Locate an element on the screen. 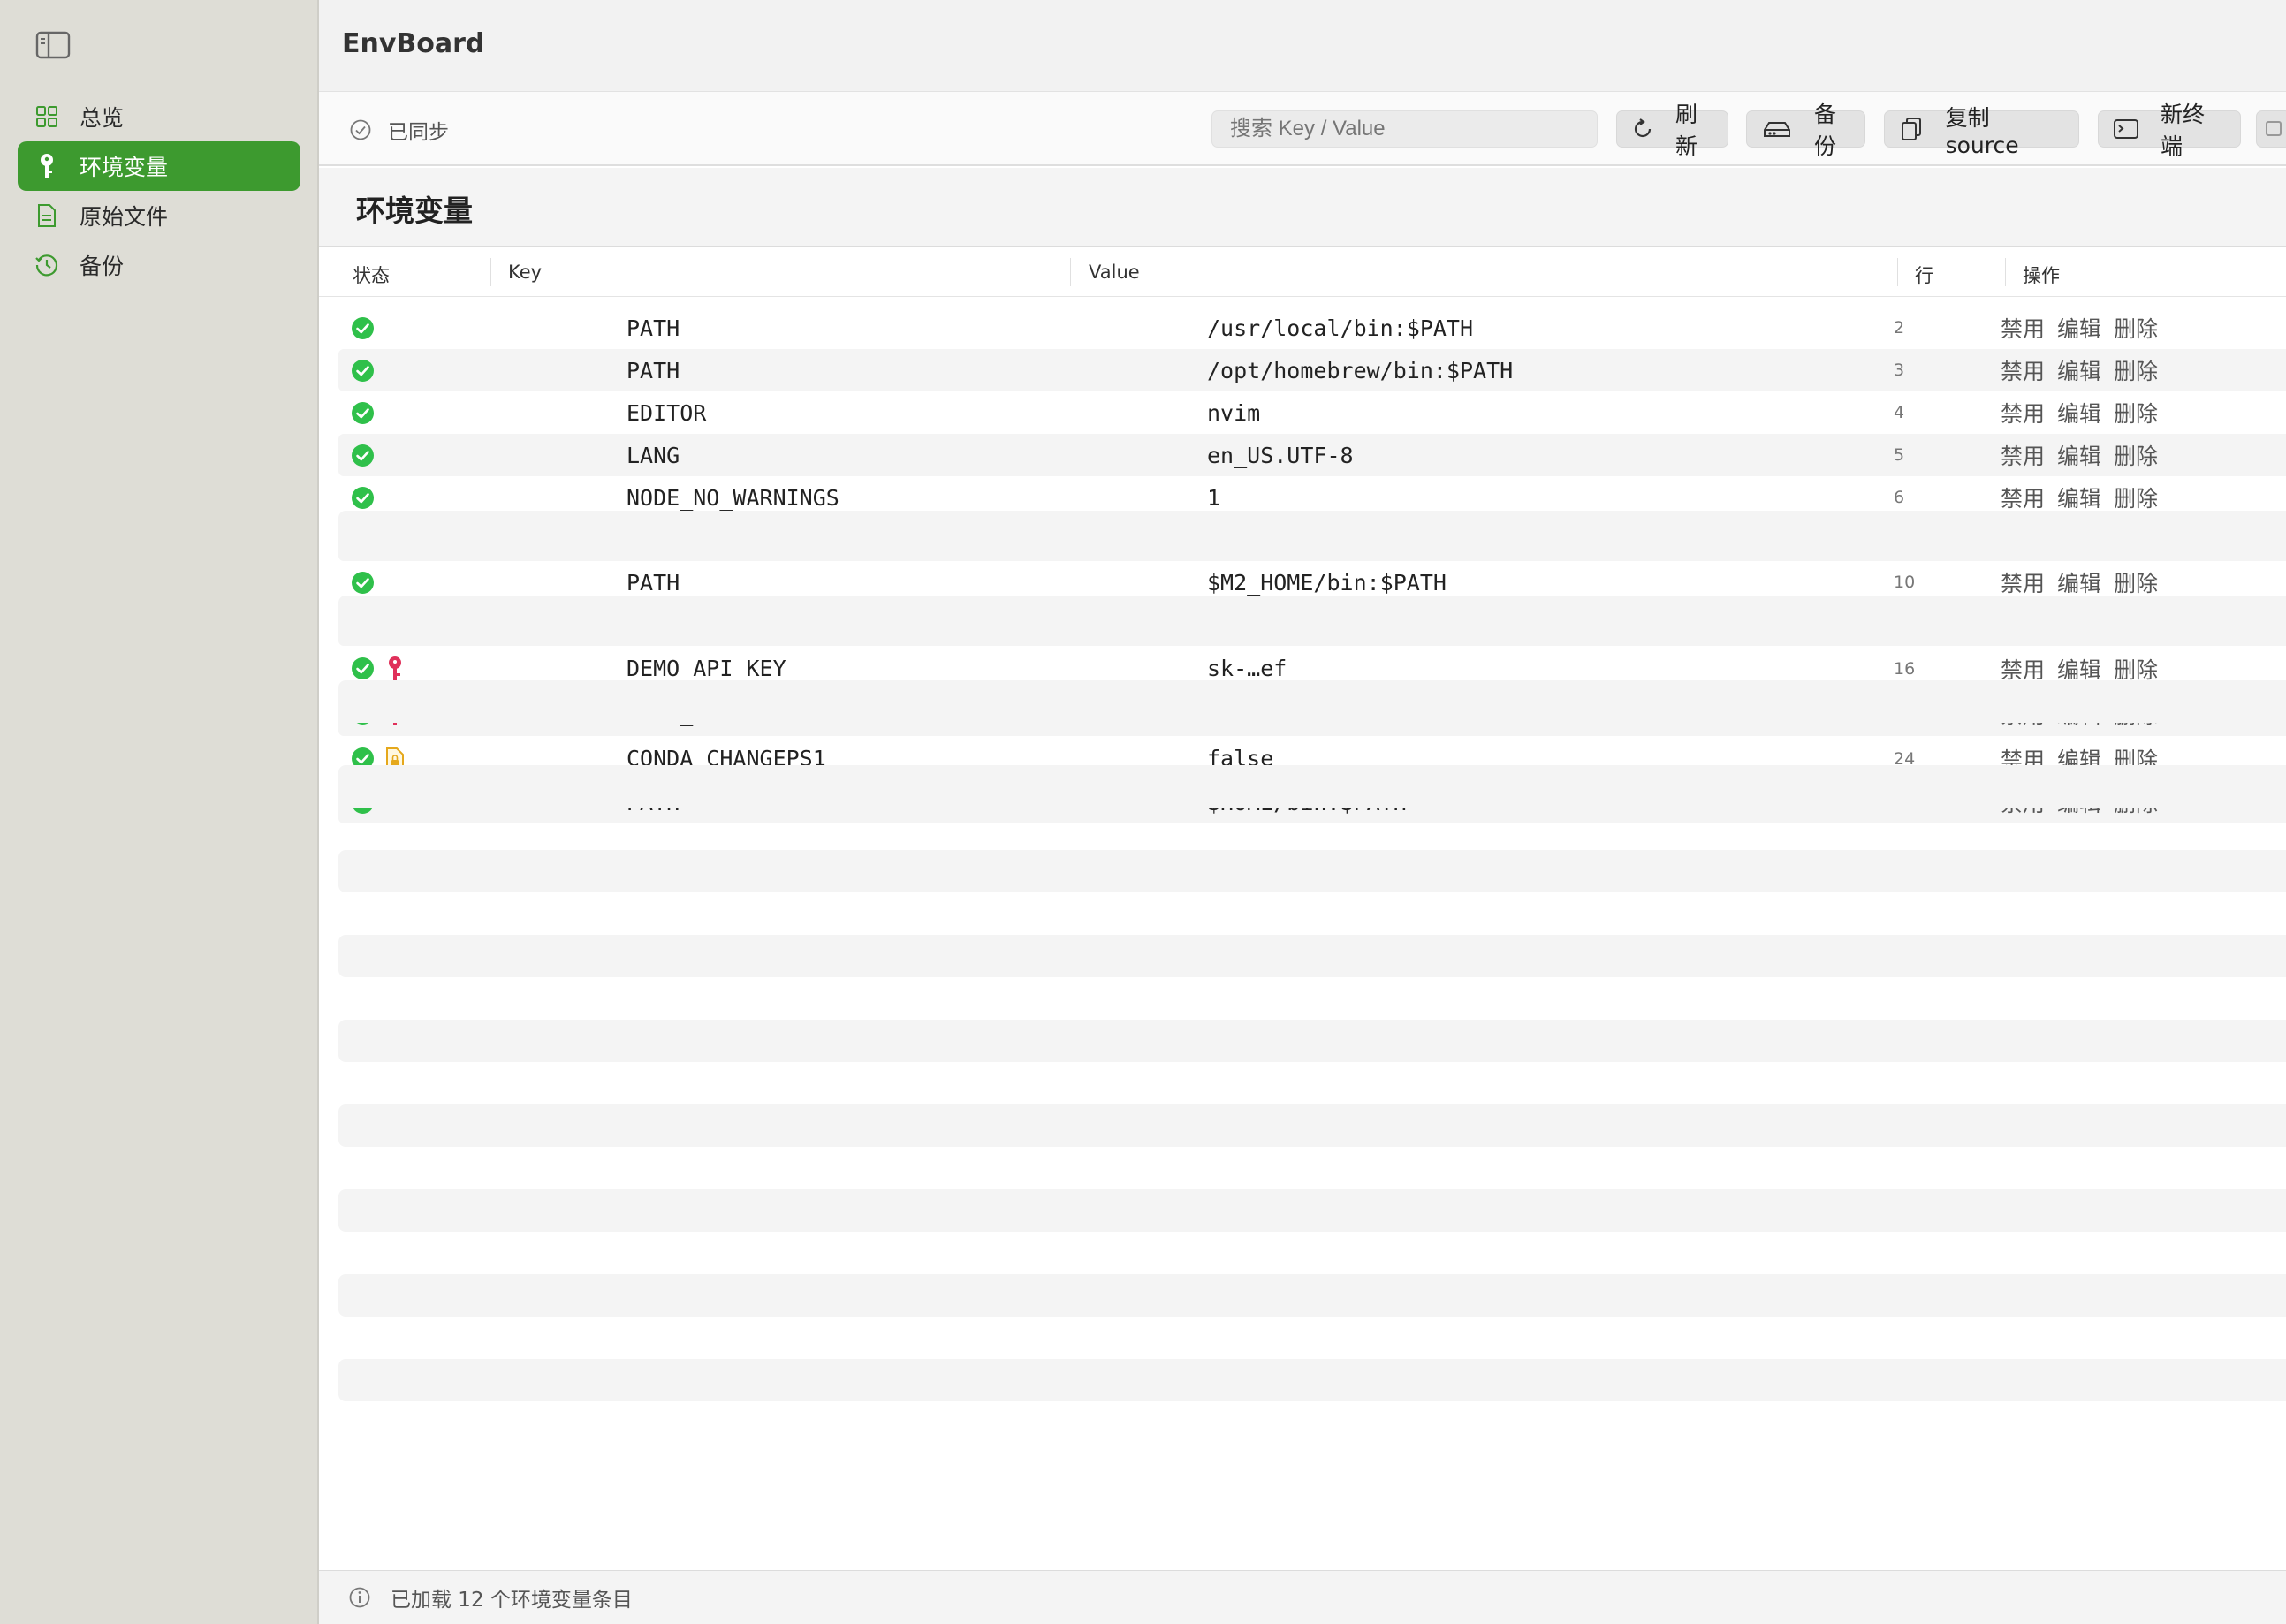 The height and width of the screenshot is (1624, 2286). column-header-key: Key is located at coordinates (525, 272).